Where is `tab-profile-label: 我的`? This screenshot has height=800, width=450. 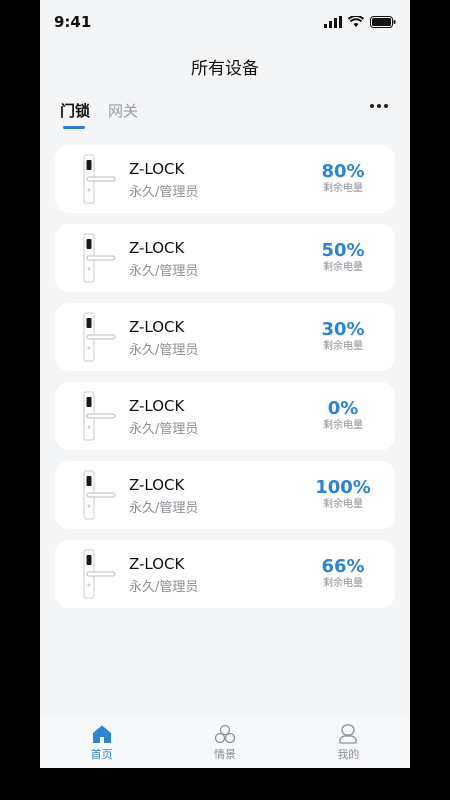 tab-profile-label: 我的 is located at coordinates (348, 754).